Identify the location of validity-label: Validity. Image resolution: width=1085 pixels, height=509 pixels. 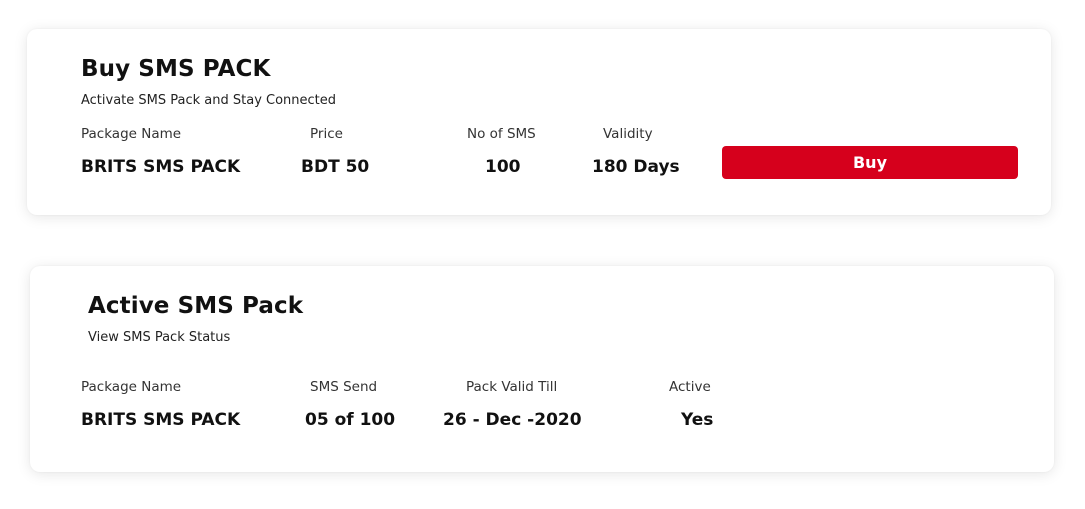
(628, 134).